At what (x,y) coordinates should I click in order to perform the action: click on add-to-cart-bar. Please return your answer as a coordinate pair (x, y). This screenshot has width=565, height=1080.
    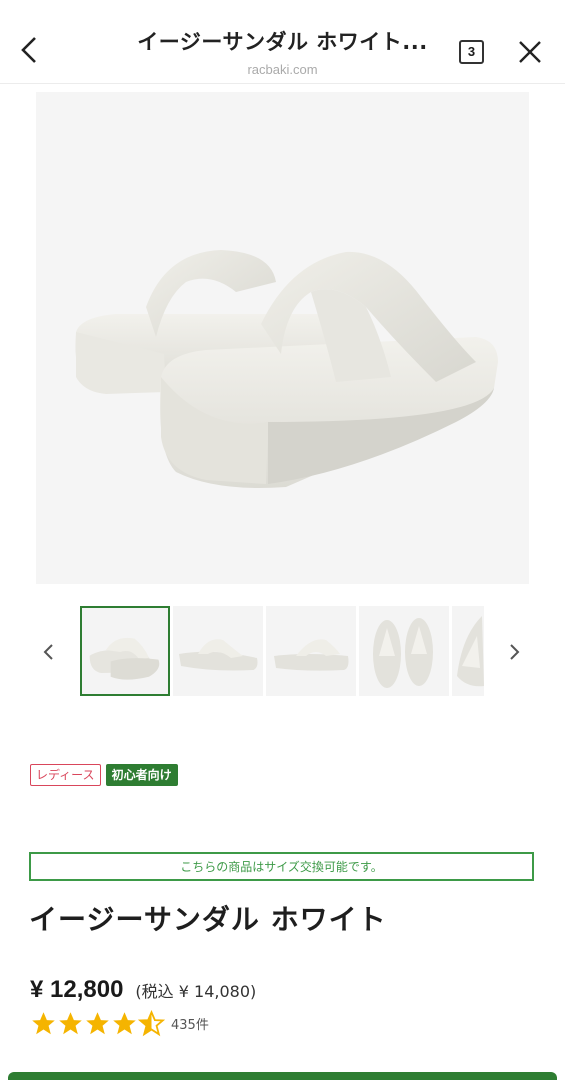
    Looking at the image, I should click on (282, 1076).